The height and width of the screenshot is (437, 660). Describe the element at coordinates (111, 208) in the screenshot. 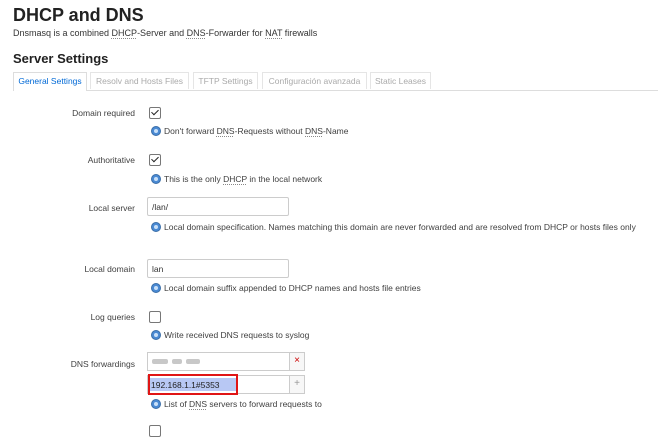

I see `local-server-label: Local server` at that location.